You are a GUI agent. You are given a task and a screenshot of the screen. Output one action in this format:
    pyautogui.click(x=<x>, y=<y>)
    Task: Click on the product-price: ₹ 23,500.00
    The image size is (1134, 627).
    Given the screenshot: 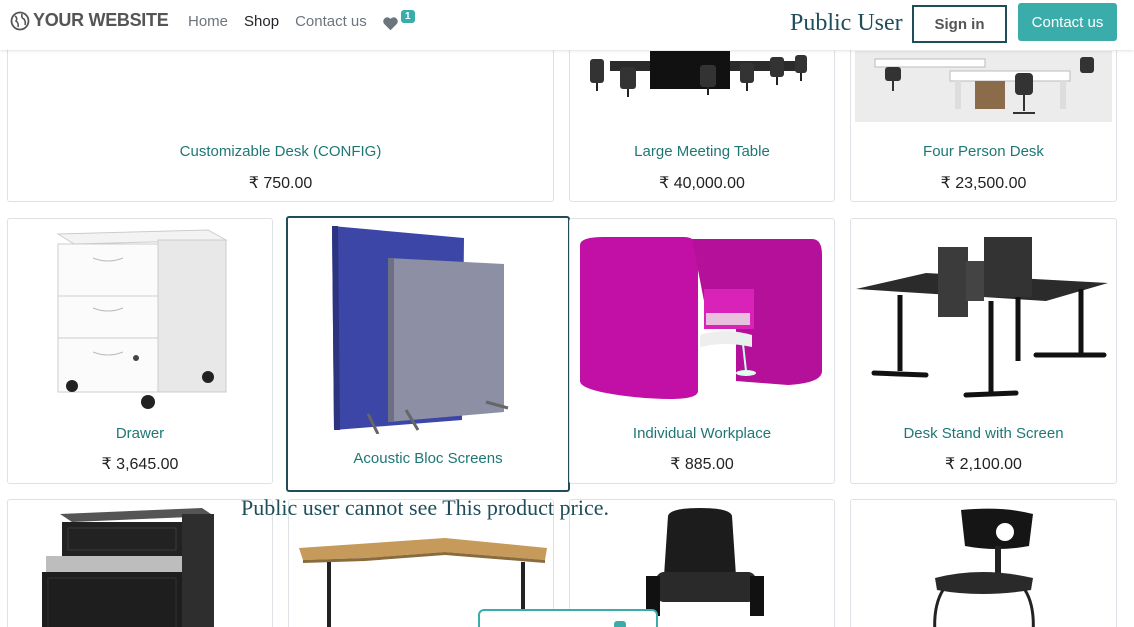 What is the action you would take?
    pyautogui.click(x=983, y=183)
    